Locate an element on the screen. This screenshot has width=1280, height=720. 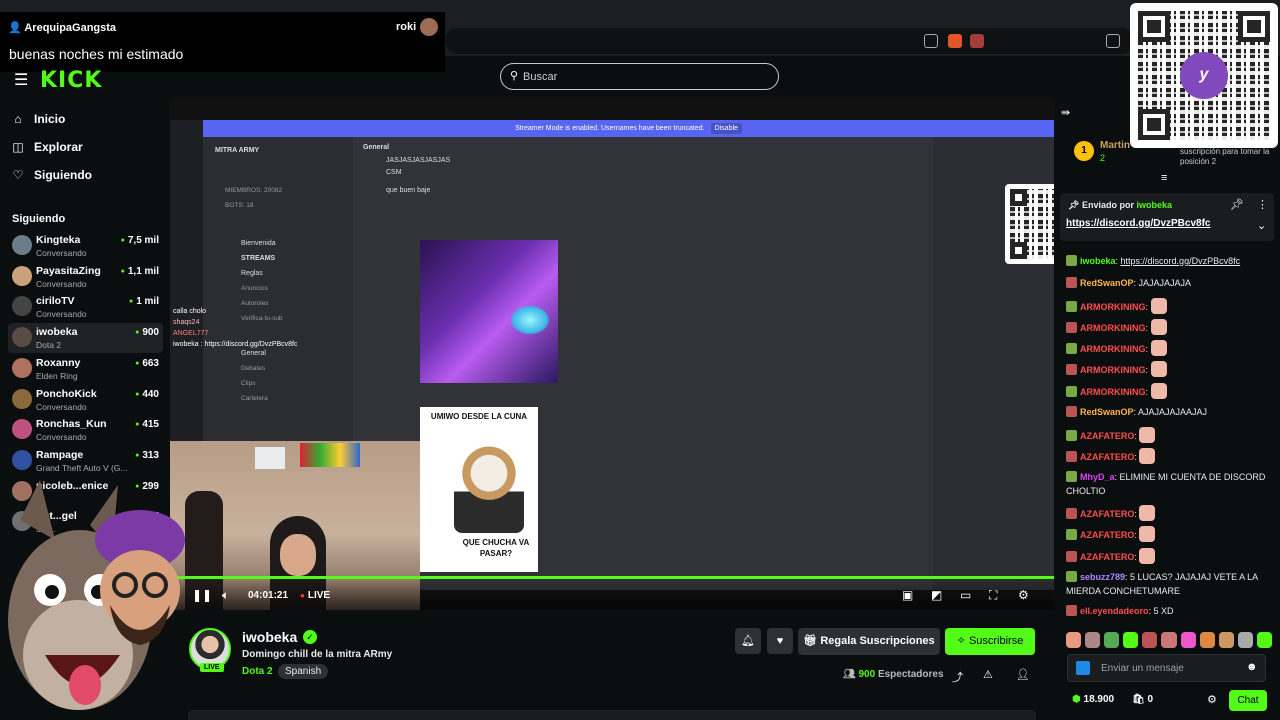
top-gifter-rank: 1 is located at coordinates (1084, 151).